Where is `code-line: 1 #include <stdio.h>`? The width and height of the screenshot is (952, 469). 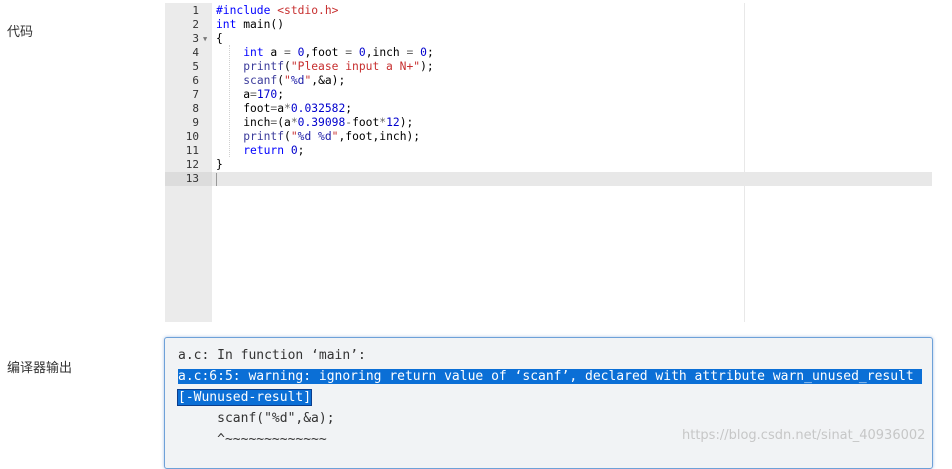
code-line: 1 #include <stdio.h> is located at coordinates (548, 11).